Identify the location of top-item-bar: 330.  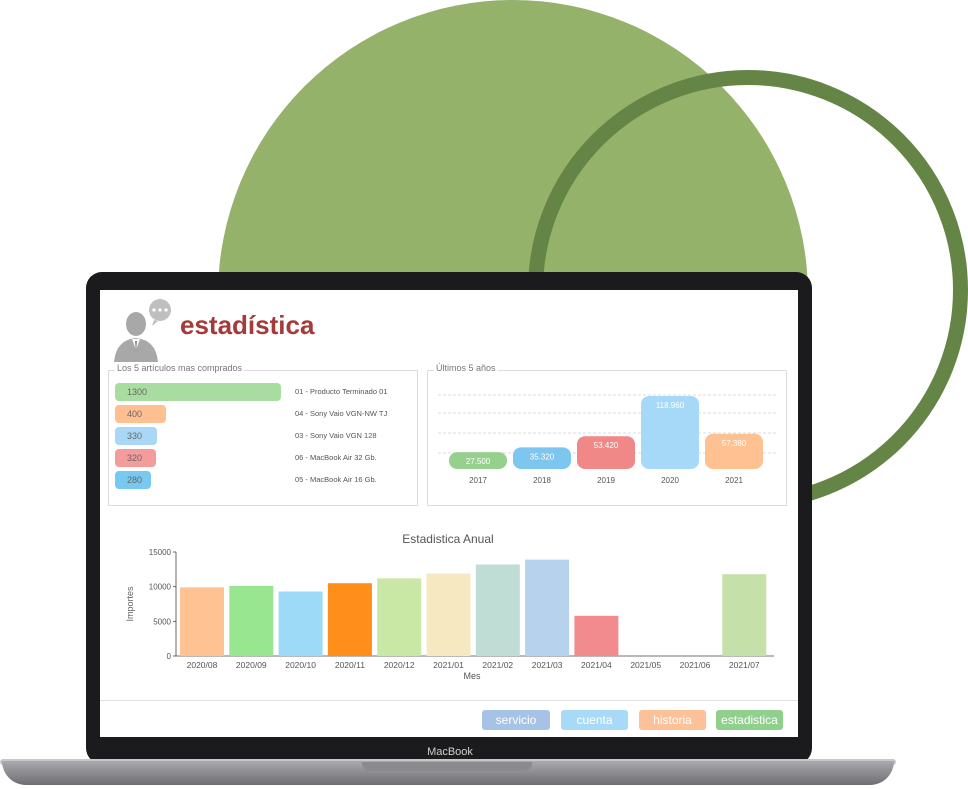
(136, 436).